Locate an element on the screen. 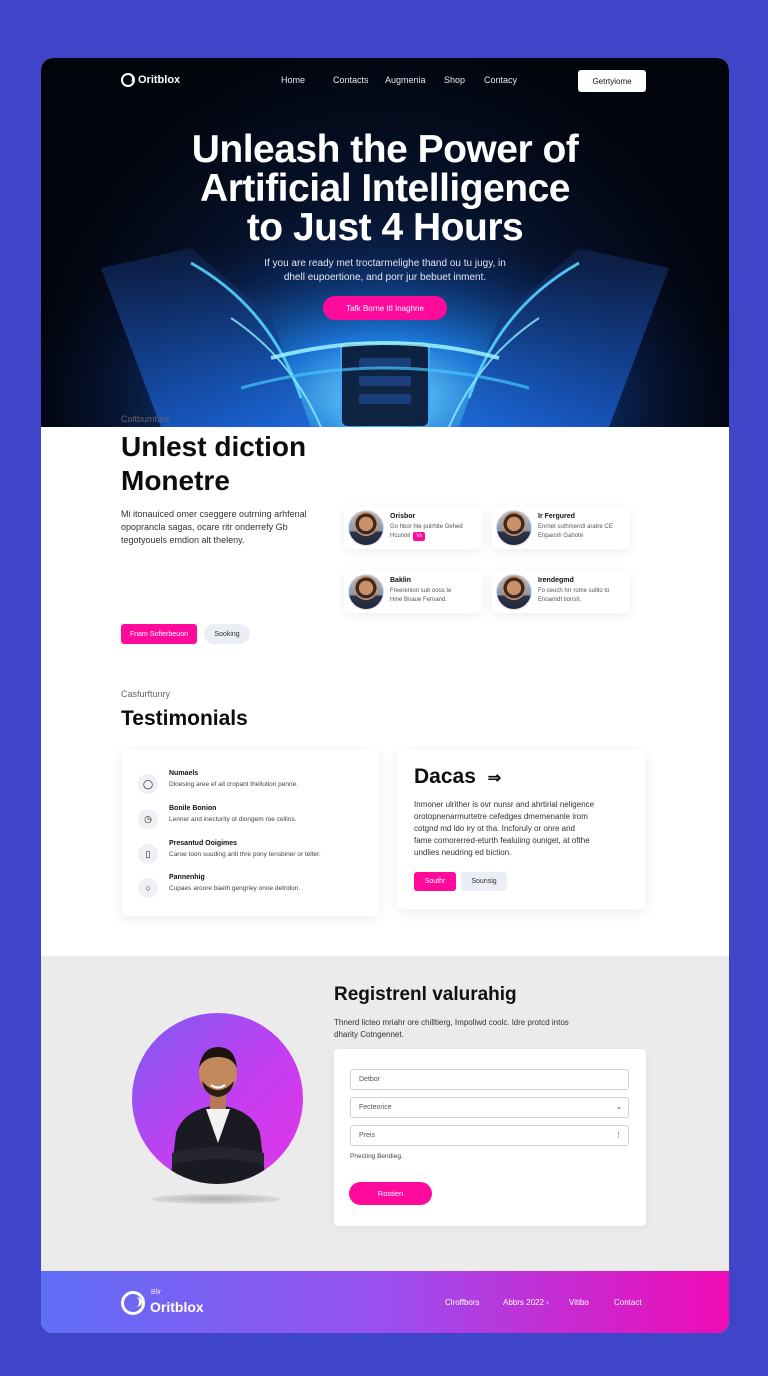 The height and width of the screenshot is (1376, 768). features-title: Unlest diction Monetre is located at coordinates (226, 464).